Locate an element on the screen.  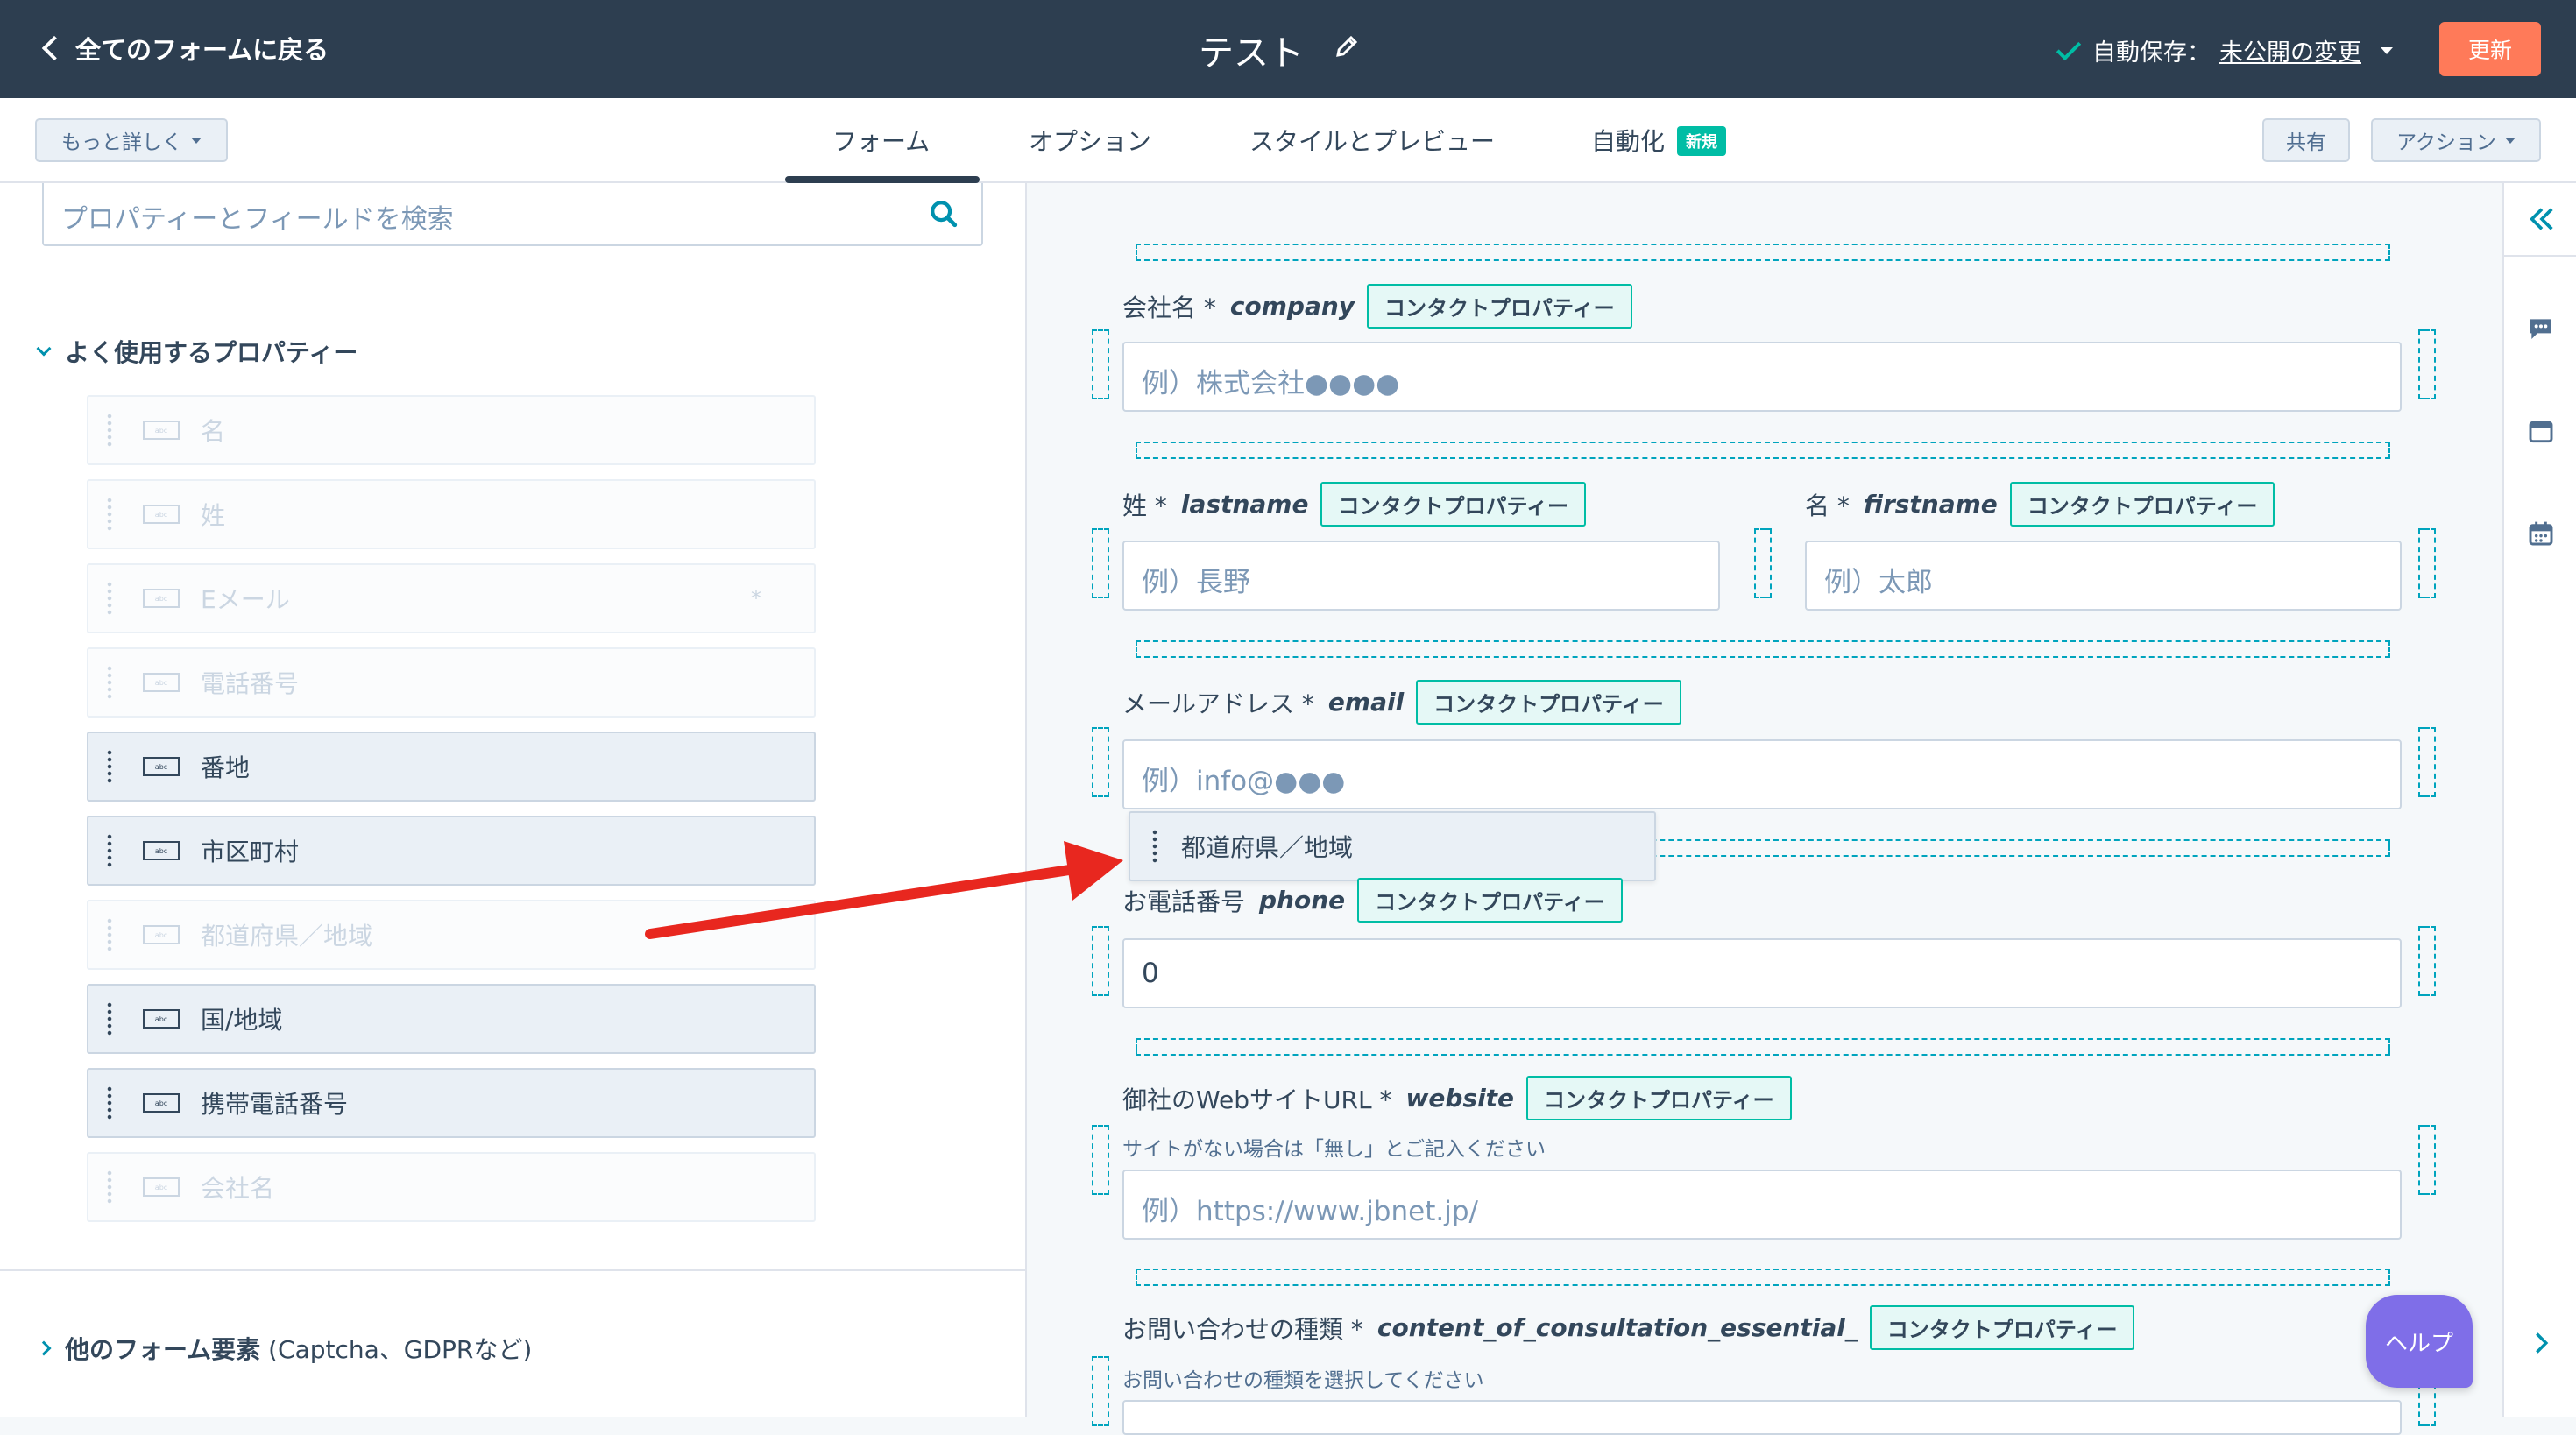
email-field: 例）info@●●● is located at coordinates (1762, 774).